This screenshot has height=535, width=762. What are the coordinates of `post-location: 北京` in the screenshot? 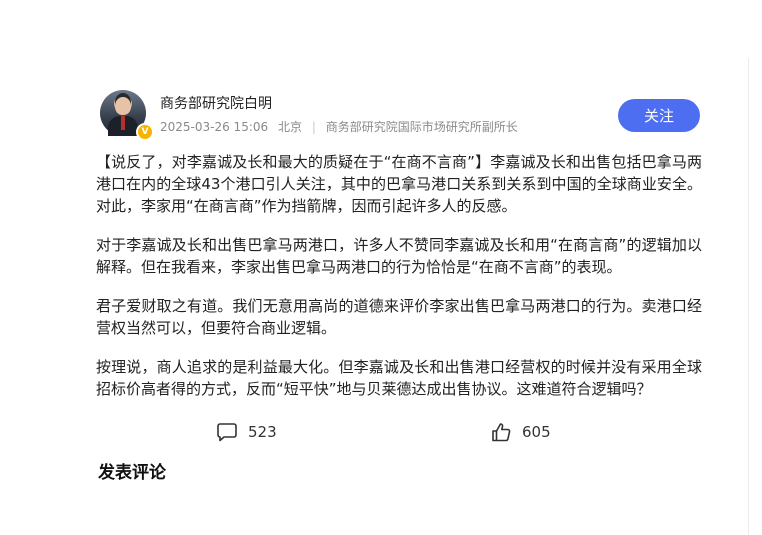 It's located at (289, 127).